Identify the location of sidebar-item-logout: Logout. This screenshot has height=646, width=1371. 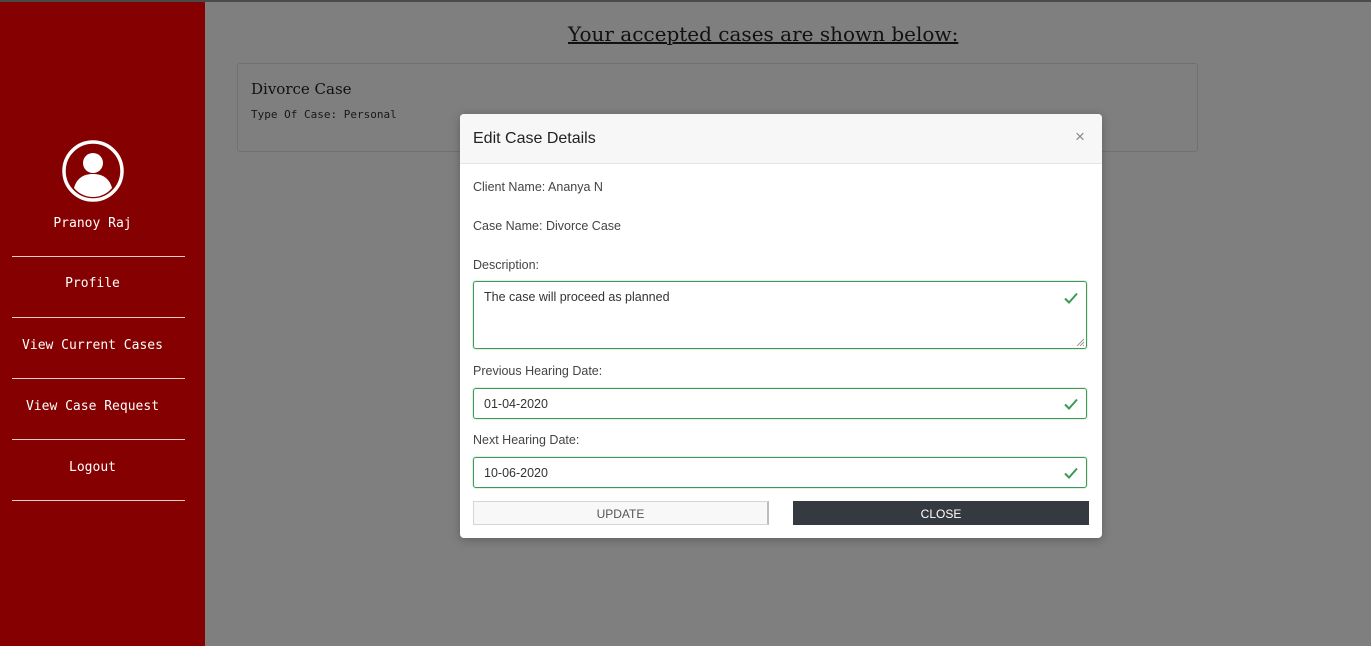
(92, 468).